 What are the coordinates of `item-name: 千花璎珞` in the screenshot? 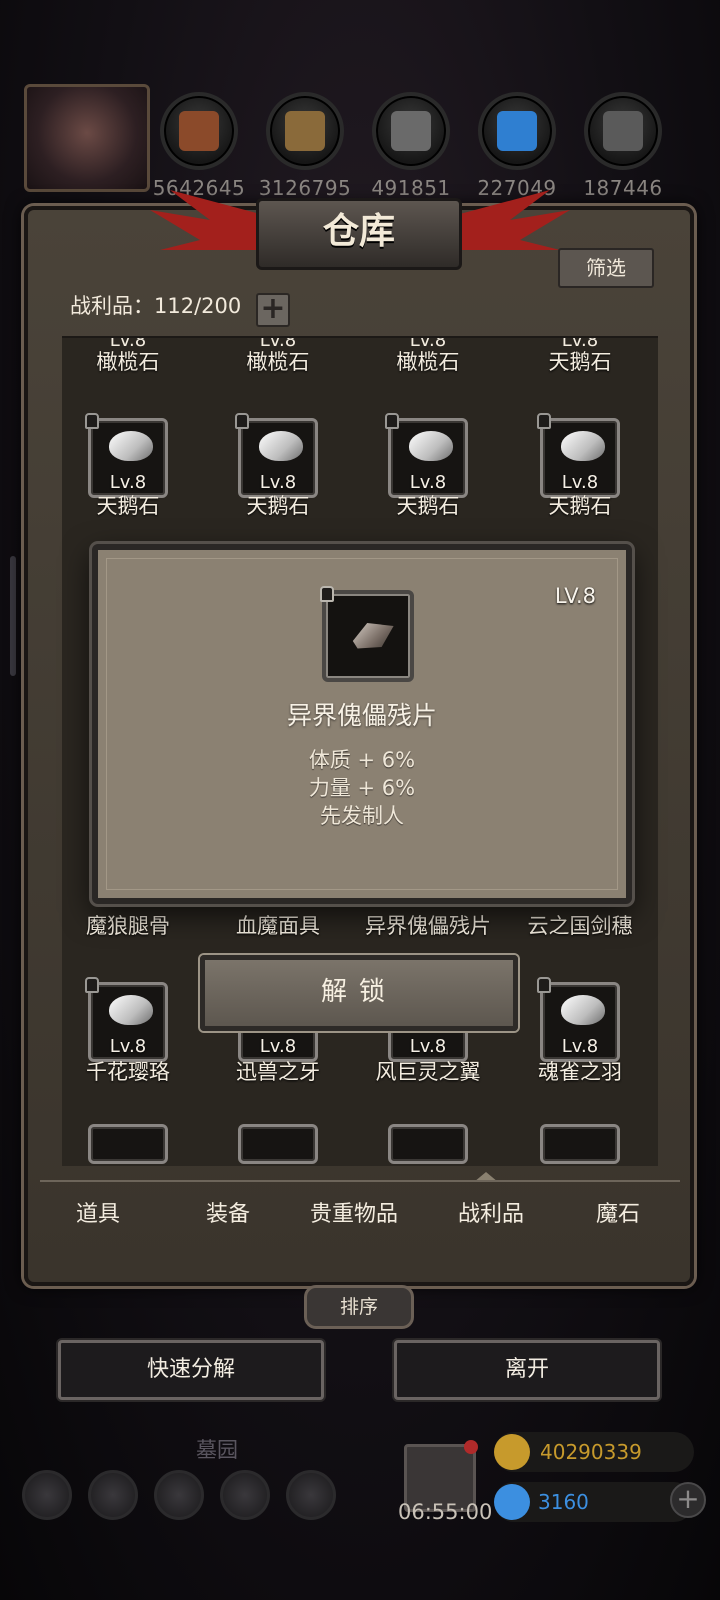 It's located at (128, 1072).